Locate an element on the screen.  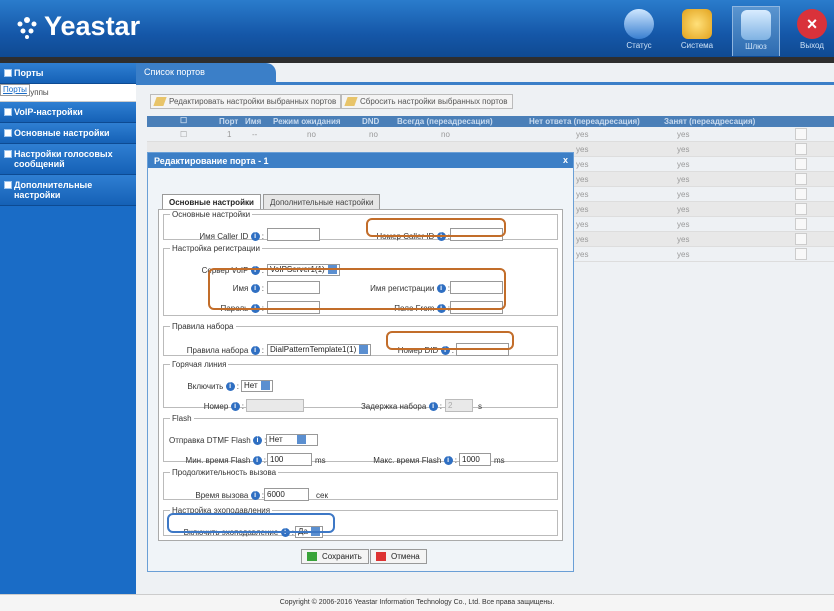
save-label: Сохранить is located at coordinates (342, 556).